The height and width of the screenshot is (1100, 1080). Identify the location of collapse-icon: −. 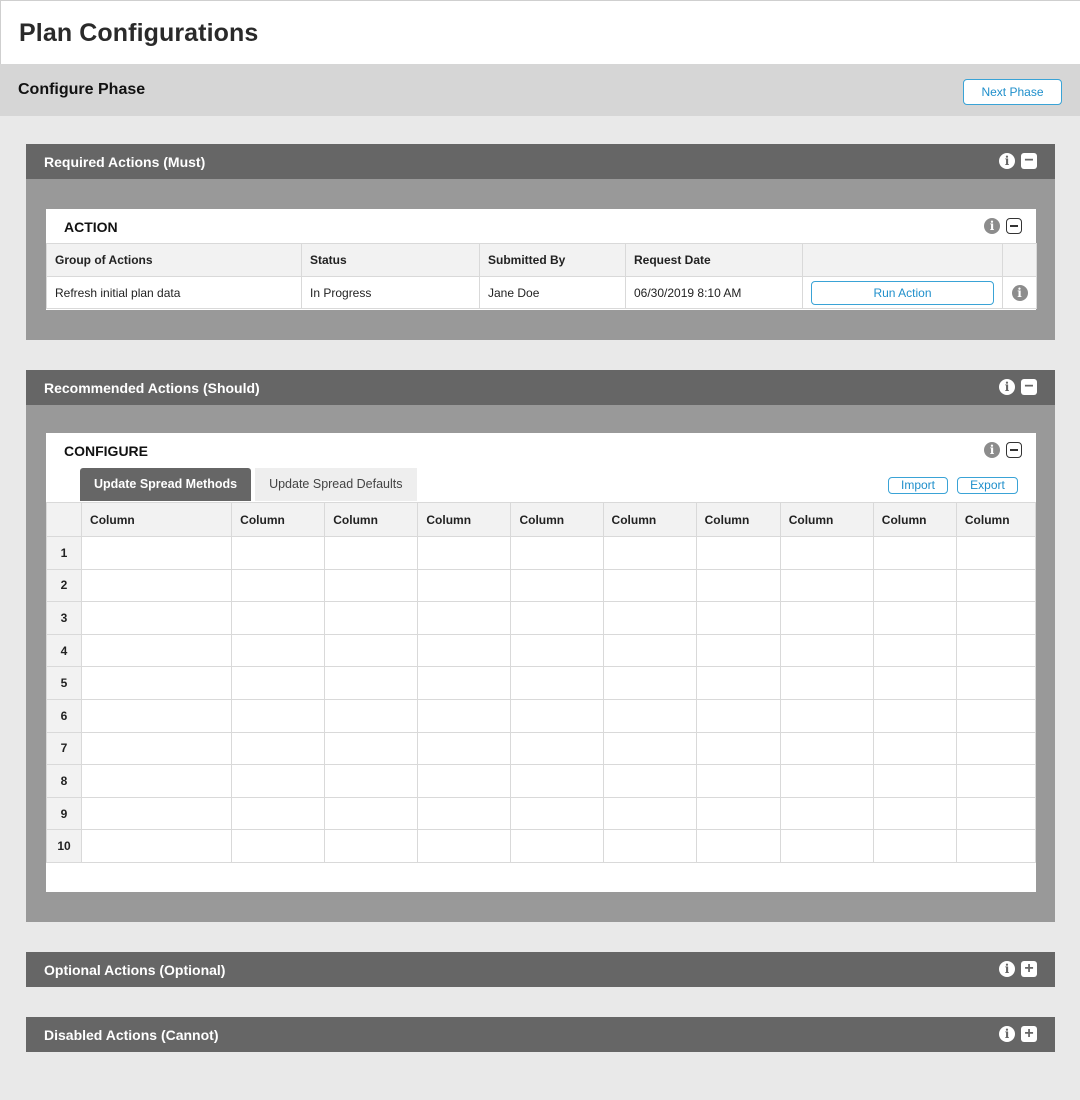
(1029, 161).